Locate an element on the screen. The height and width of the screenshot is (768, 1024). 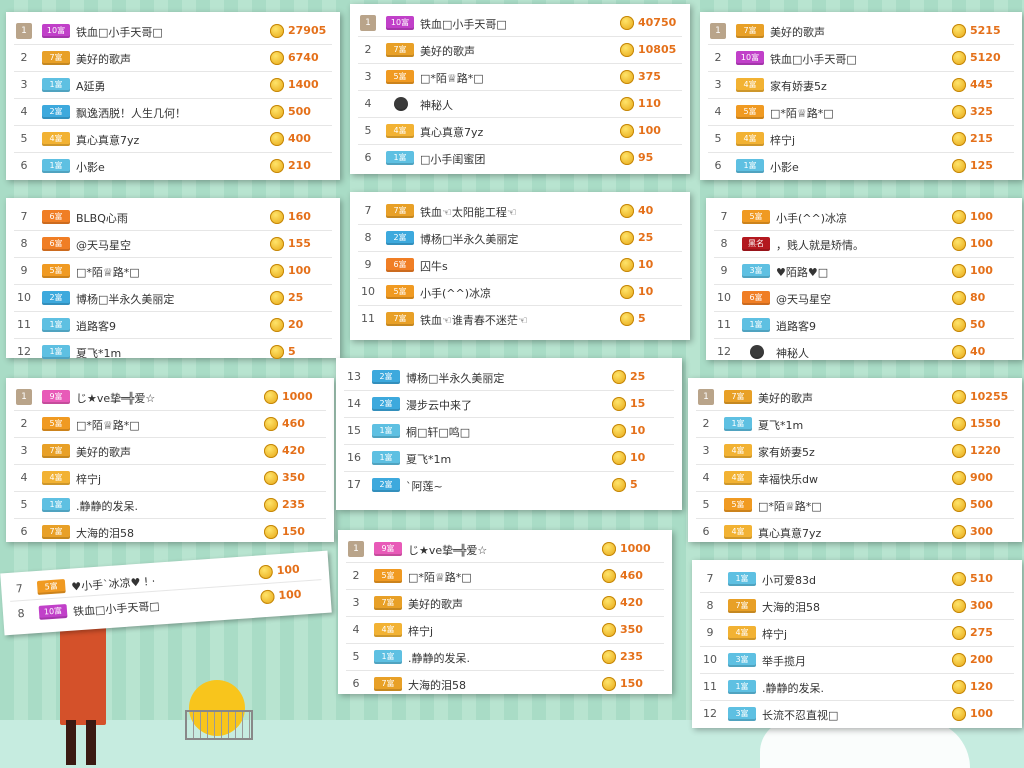
ranking-row: 5 1富 .静静的发呆. 235 is located at coordinates (170, 505).